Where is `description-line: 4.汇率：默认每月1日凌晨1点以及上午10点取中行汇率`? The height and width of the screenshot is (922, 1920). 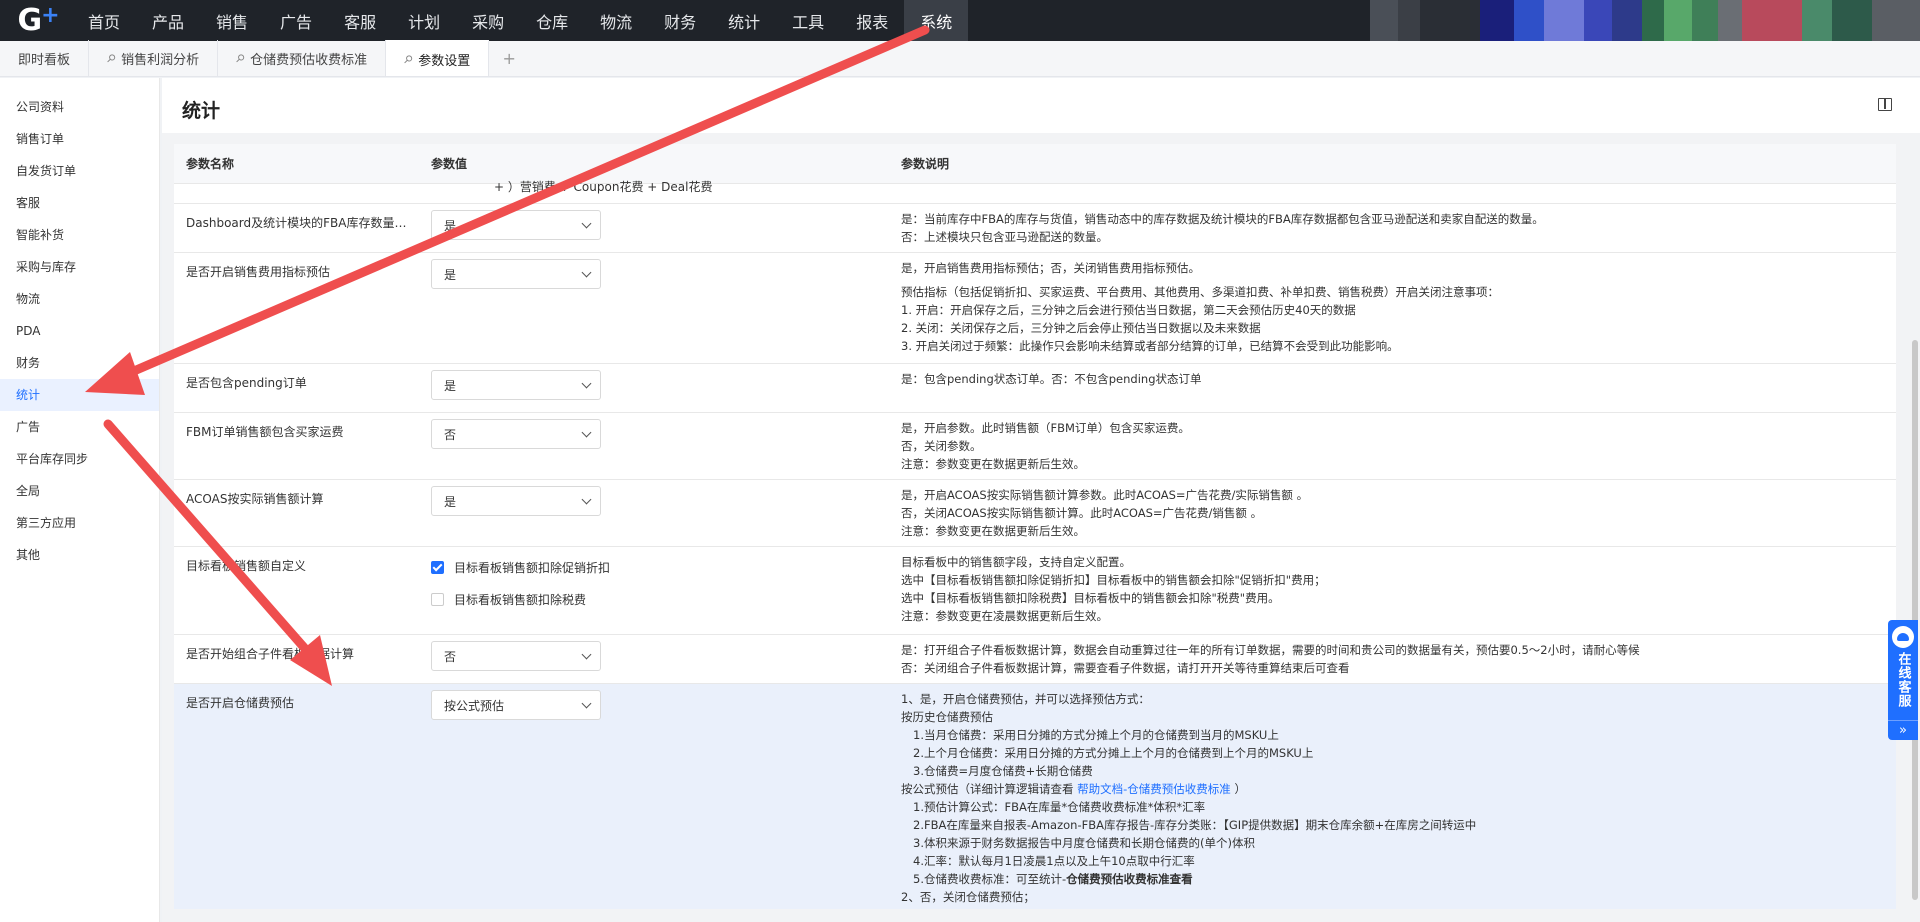
description-line: 4.汇率：默认每月1日凌晨1点以及上午10点取中行汇率 is located at coordinates (1398, 861).